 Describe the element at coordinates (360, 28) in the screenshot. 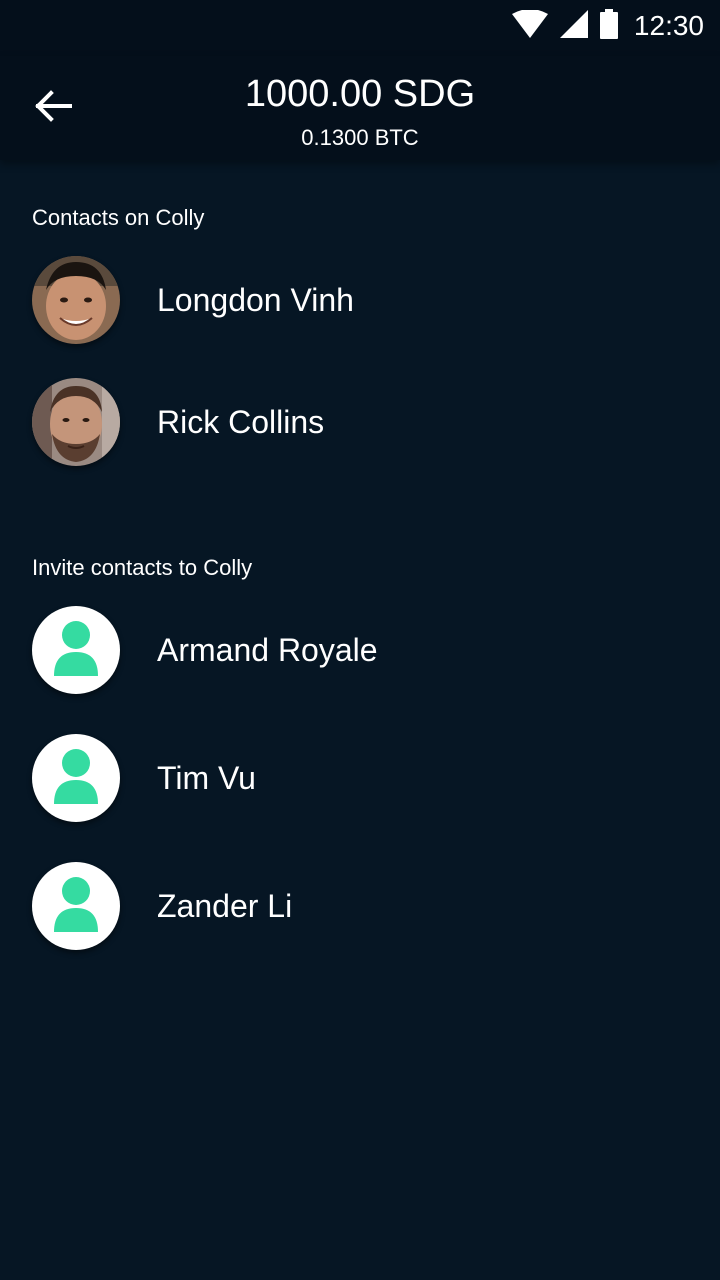

I see `status-bar: 12:30` at that location.